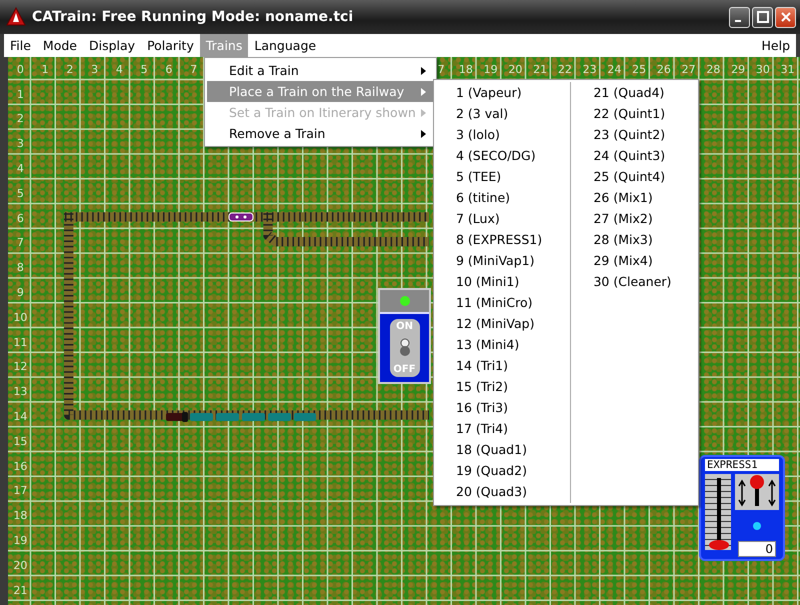 The image size is (800, 605). What do you see at coordinates (20, 417) in the screenshot?
I see `grid-label: 14` at bounding box center [20, 417].